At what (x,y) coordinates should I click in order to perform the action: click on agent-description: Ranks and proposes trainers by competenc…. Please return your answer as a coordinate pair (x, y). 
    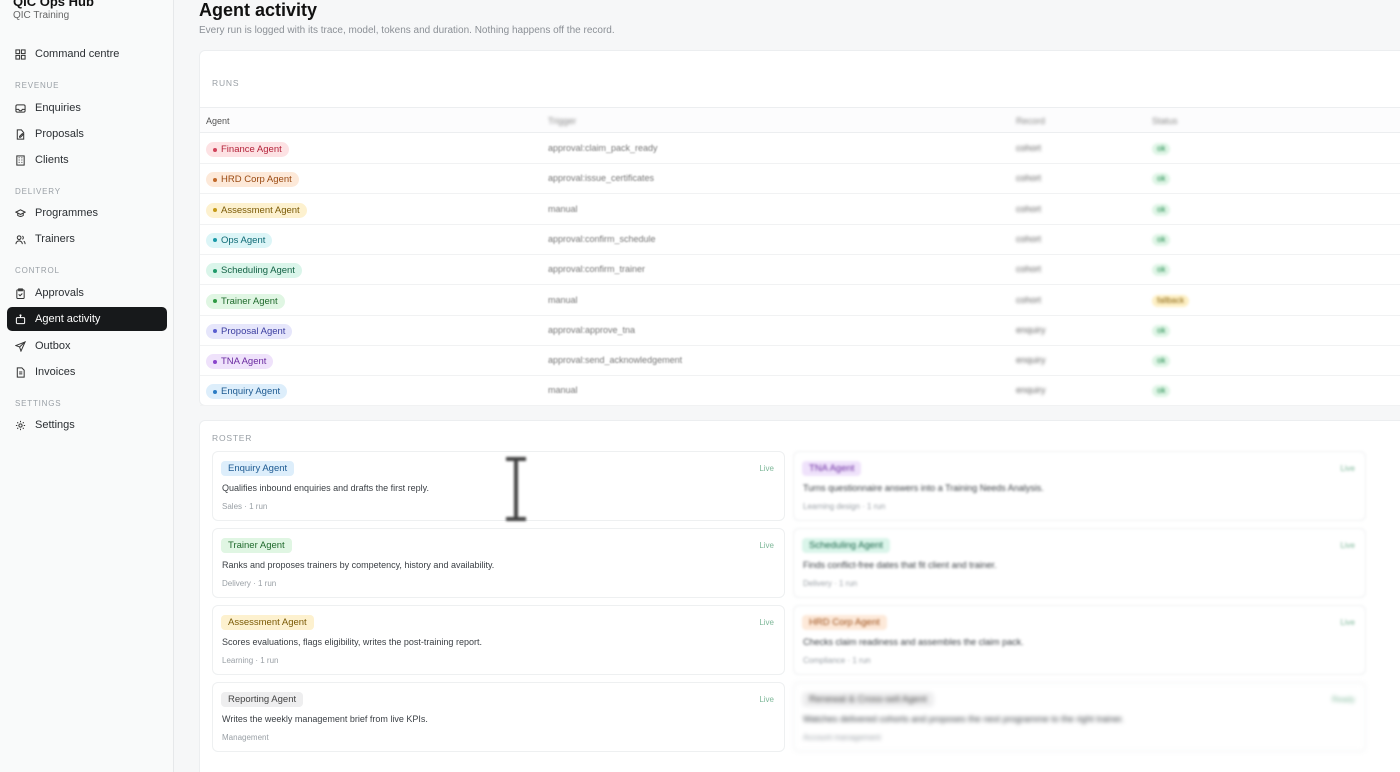
    Looking at the image, I should click on (358, 565).